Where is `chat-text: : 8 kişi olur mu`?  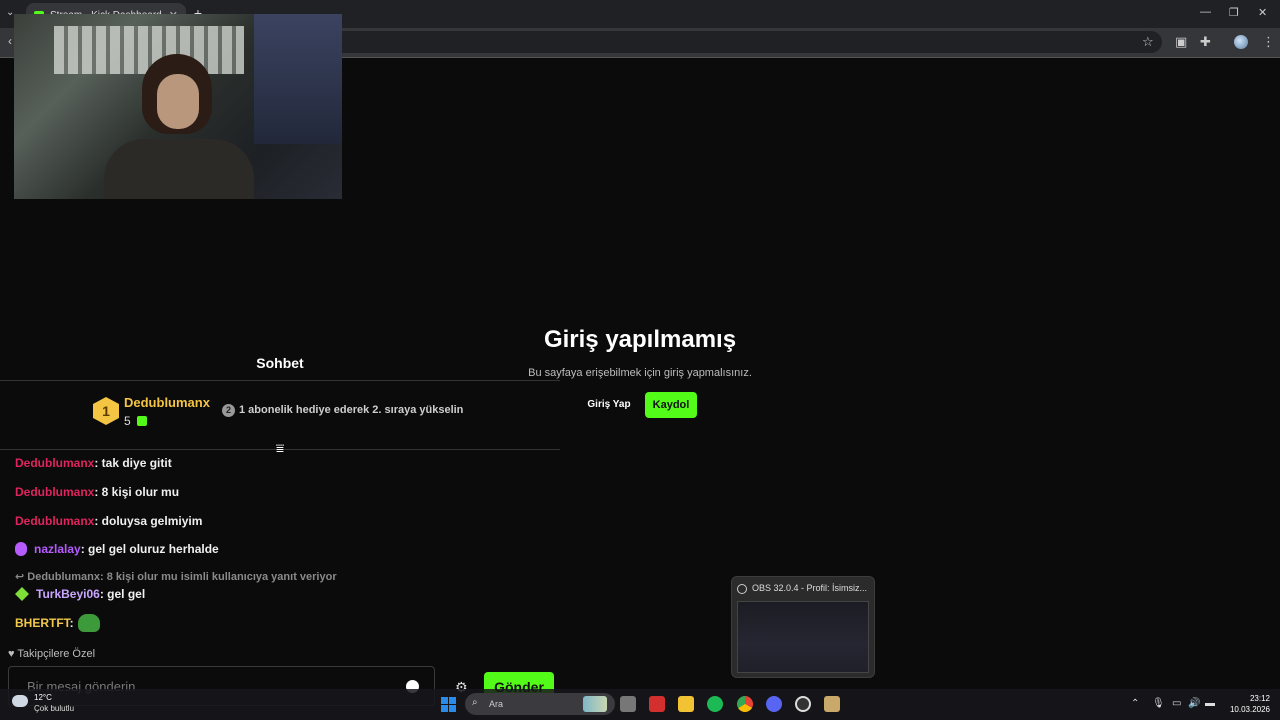
chat-text: : 8 kişi olur mu is located at coordinates (137, 492).